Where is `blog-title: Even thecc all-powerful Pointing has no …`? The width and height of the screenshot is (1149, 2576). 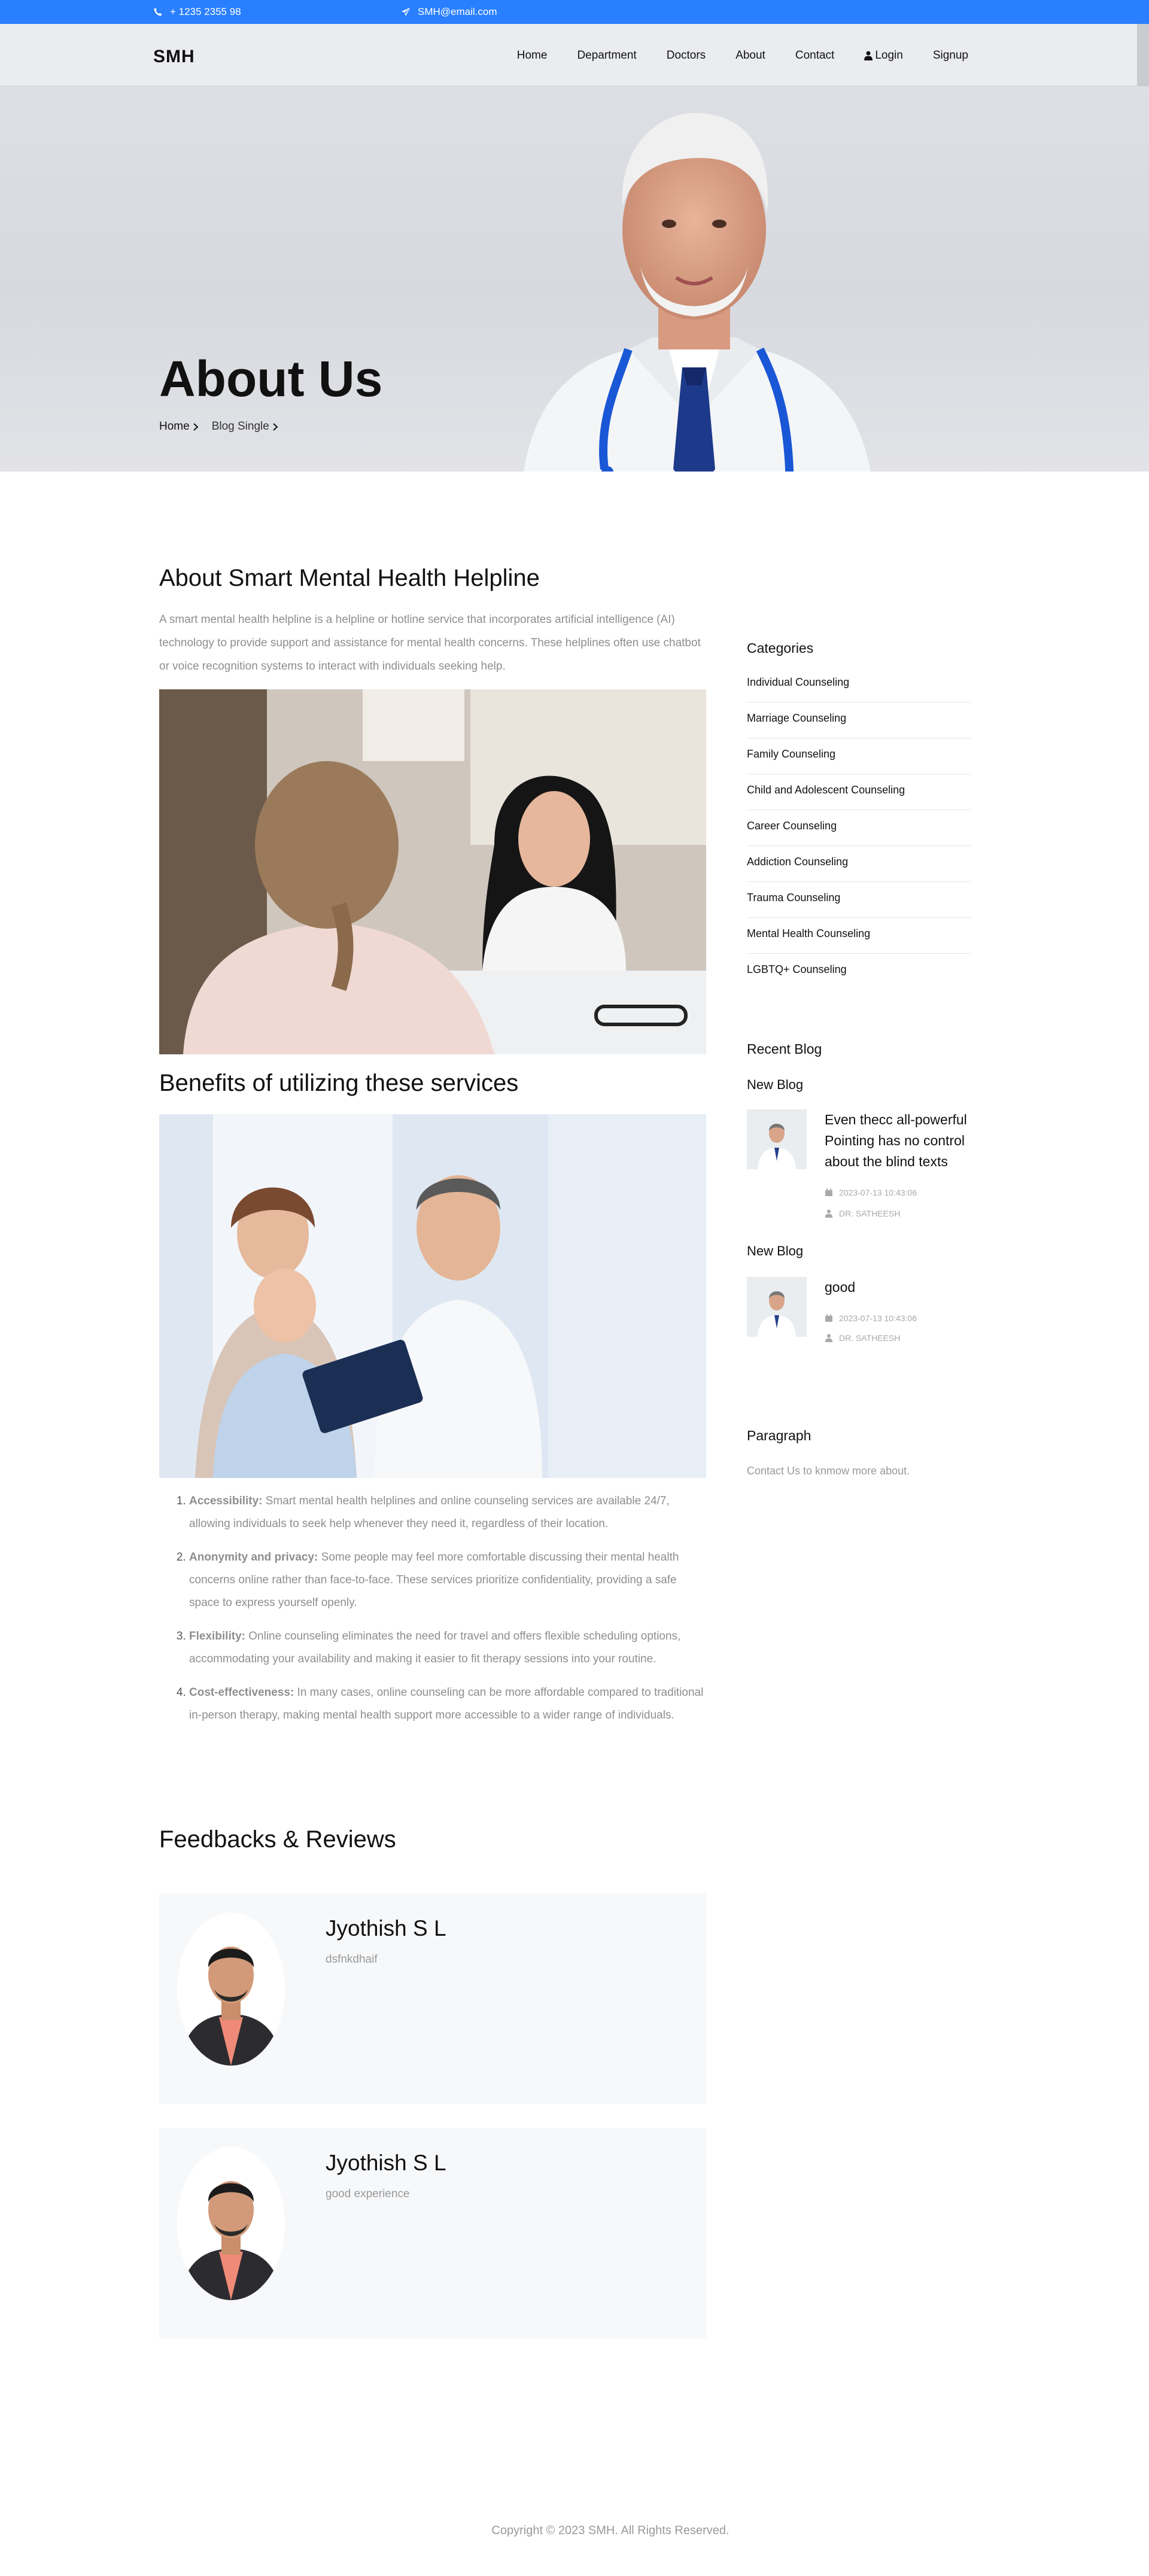
blog-title: Even thecc all-powerful Pointing has no … is located at coordinates (899, 1140).